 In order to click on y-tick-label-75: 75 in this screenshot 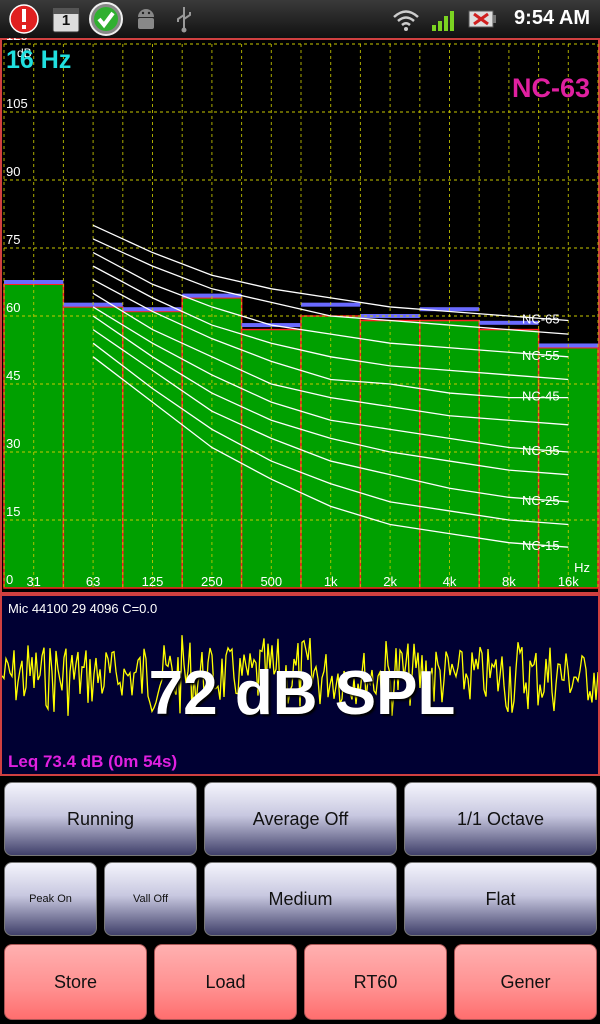, I will do `click(13, 239)`.